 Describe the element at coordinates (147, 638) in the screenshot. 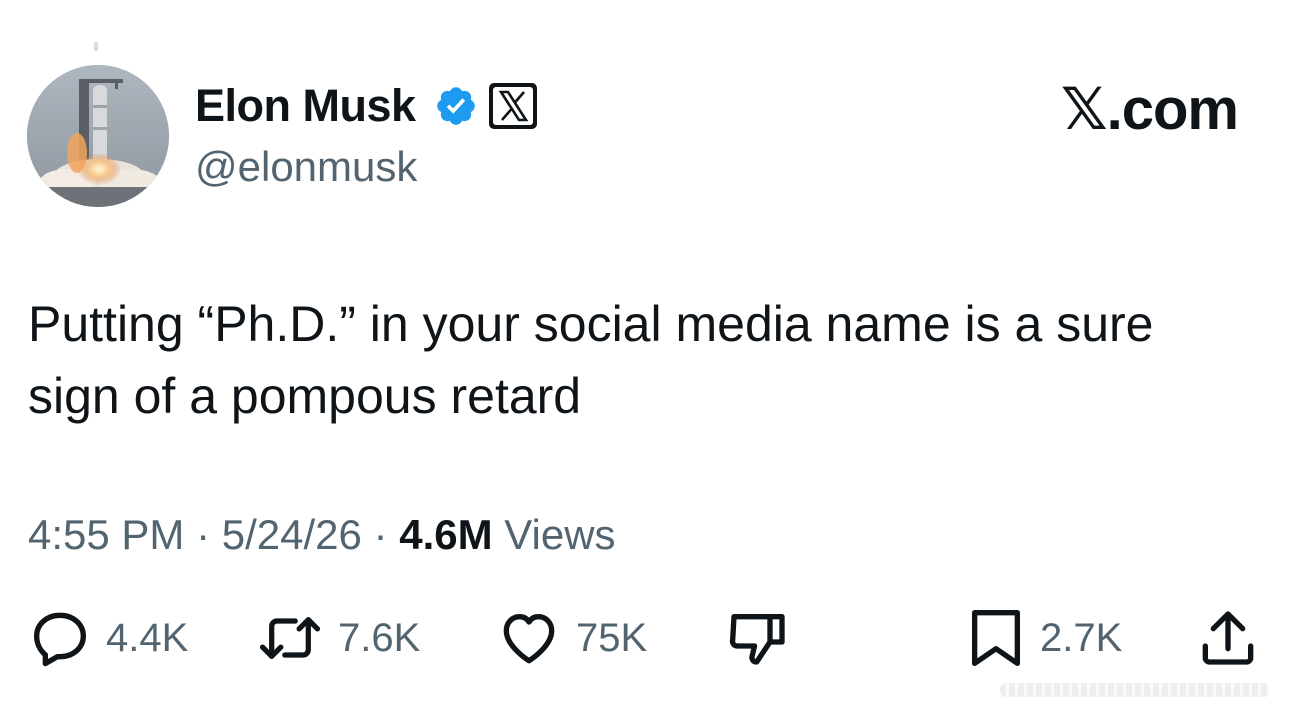

I see `reply-count: 4.4K` at that location.